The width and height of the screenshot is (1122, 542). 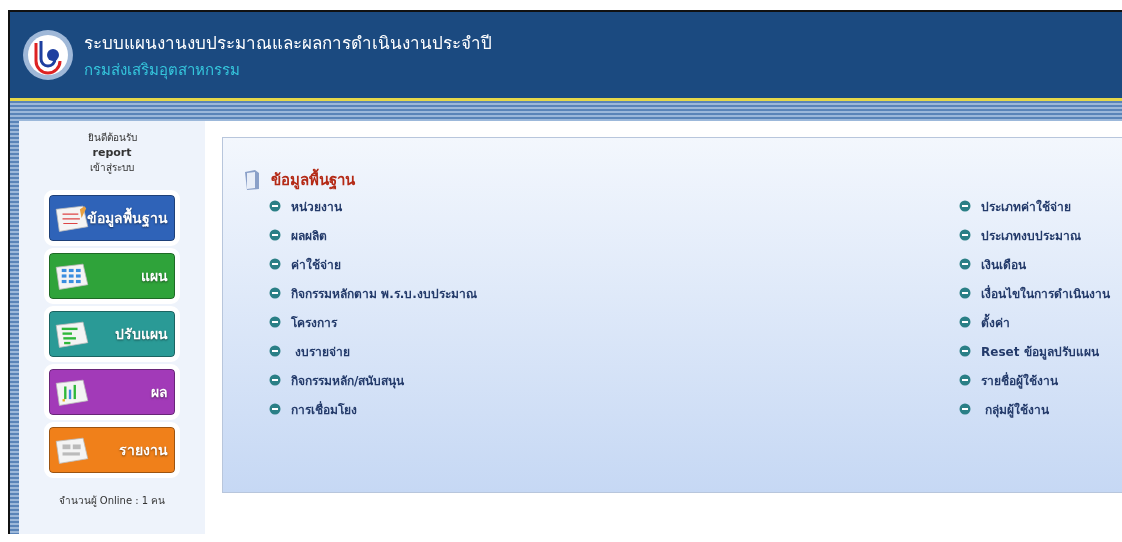 What do you see at coordinates (373, 235) in the screenshot?
I see `menu-link: ผลผลิต` at bounding box center [373, 235].